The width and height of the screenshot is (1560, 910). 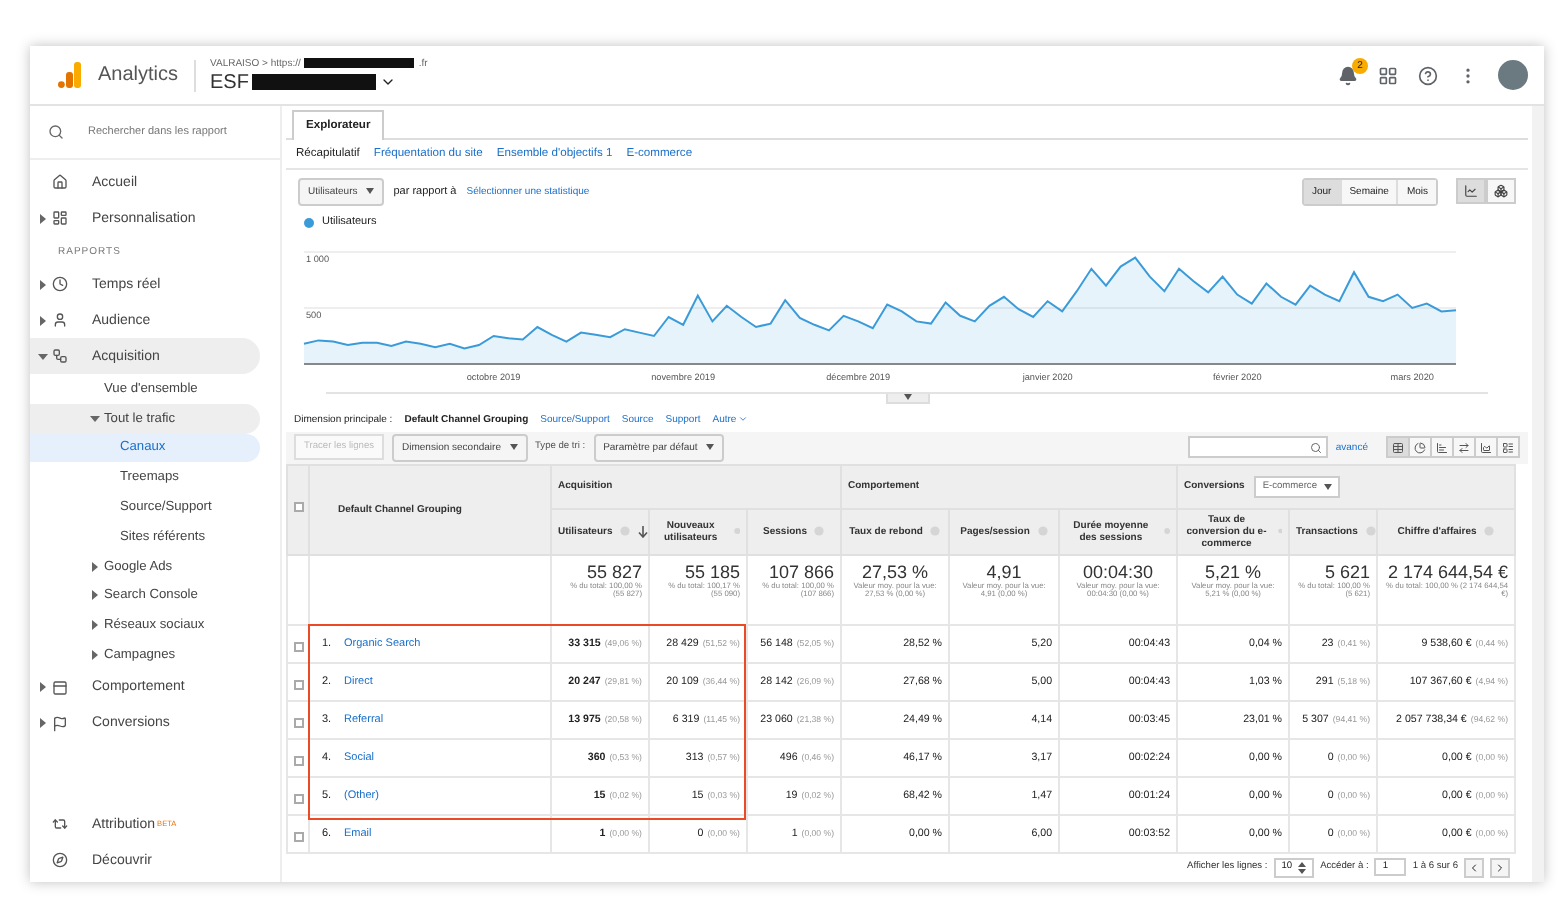 I want to click on pie-chart-icon, so click(x=1420, y=447).